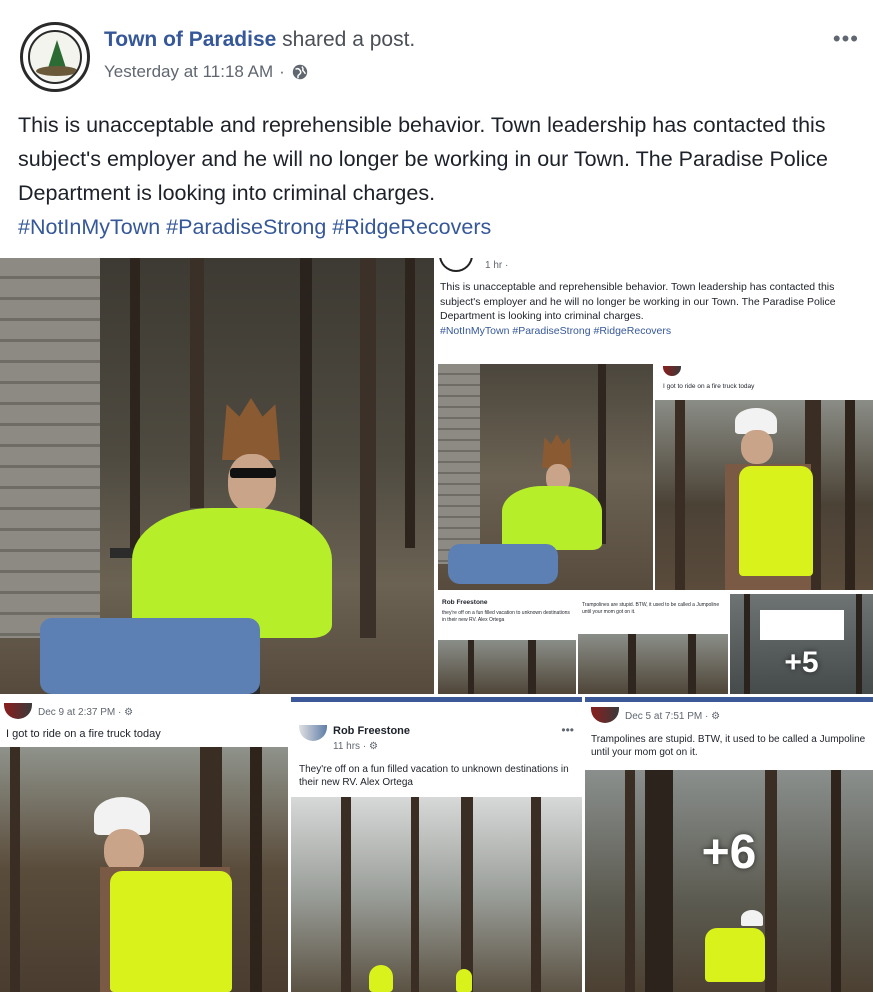 The image size is (873, 992). Describe the element at coordinates (503, 564) in the screenshot. I see `mini-jeans` at that location.